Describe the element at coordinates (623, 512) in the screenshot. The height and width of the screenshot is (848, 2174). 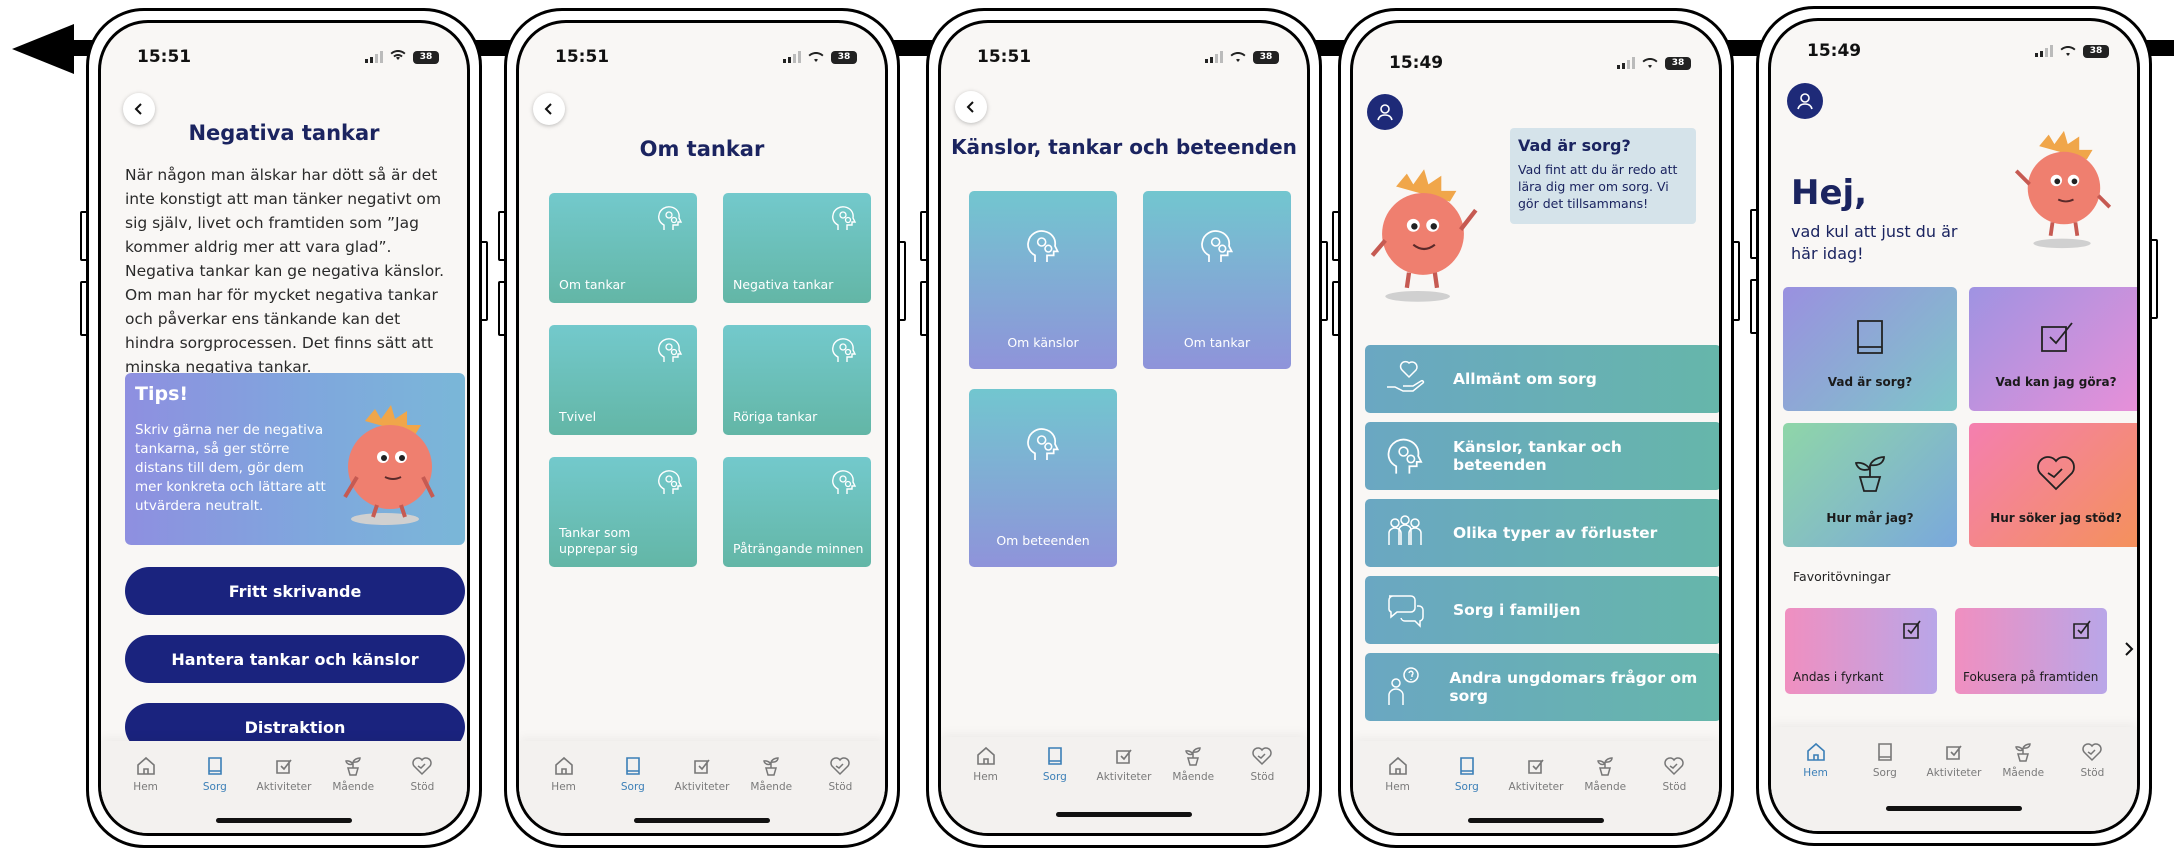
I see `card-tankar-som-upprepar-sig: Tankar som upprepar sig` at that location.